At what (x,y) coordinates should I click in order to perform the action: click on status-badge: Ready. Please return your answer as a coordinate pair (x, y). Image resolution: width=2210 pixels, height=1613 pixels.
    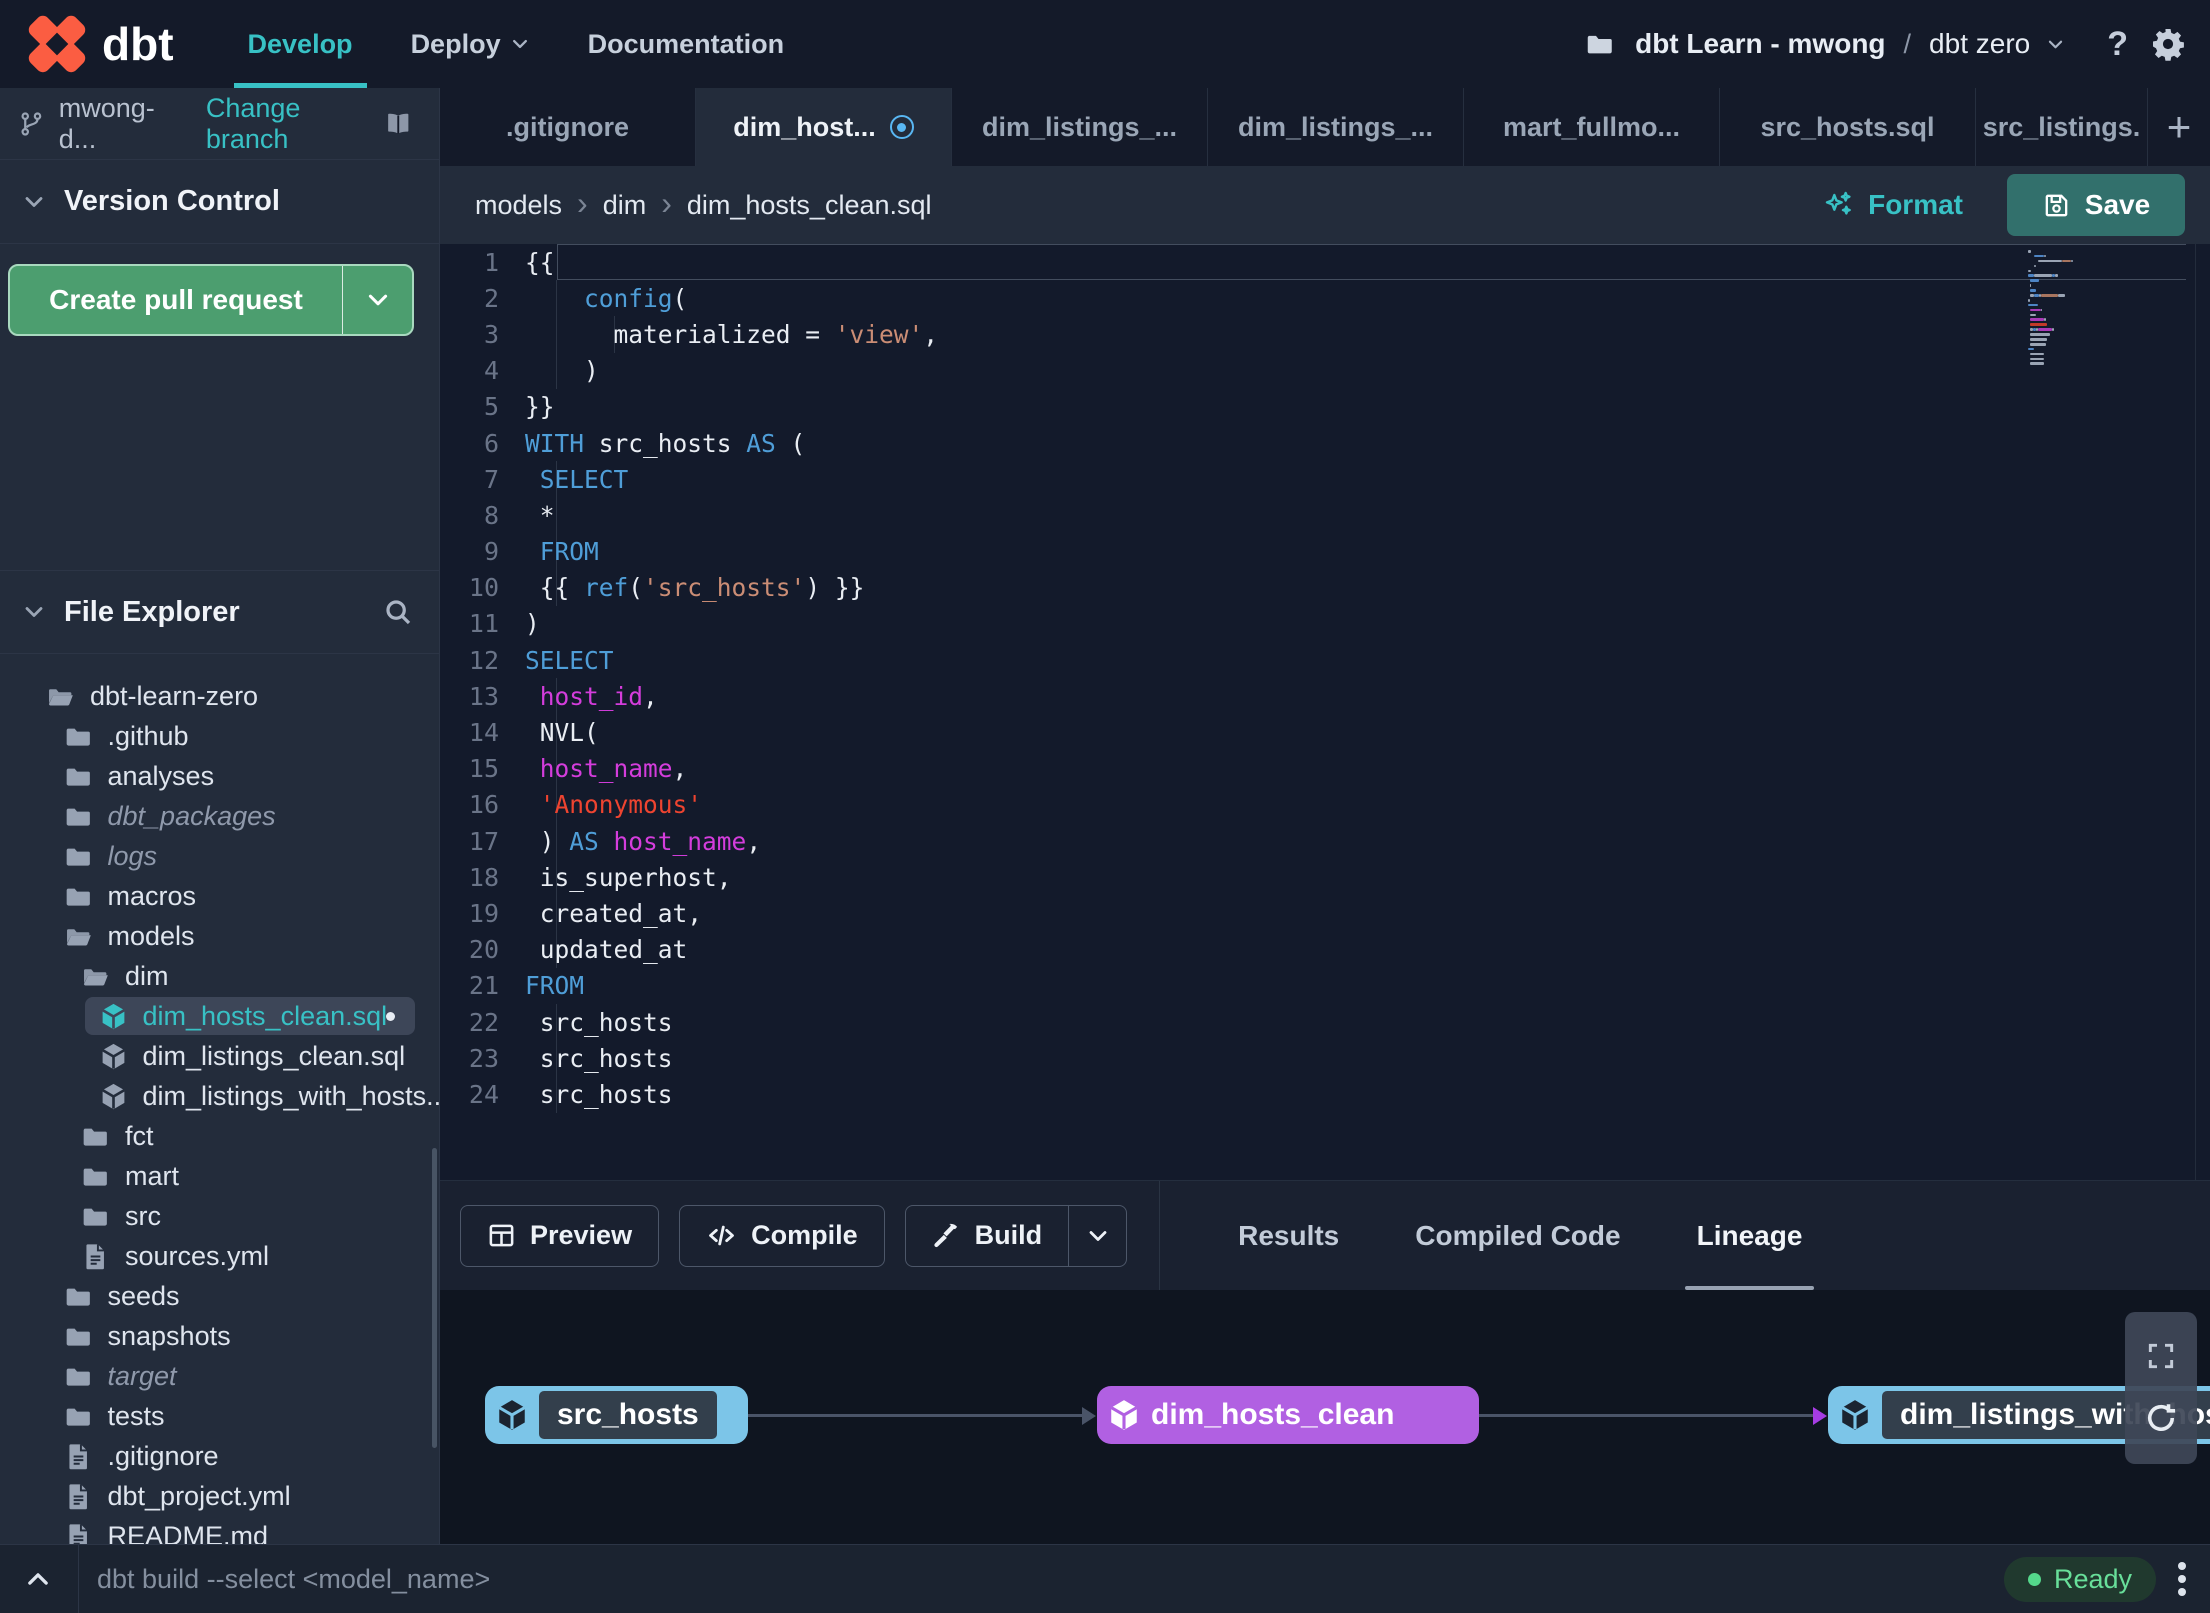
    Looking at the image, I should click on (2079, 1579).